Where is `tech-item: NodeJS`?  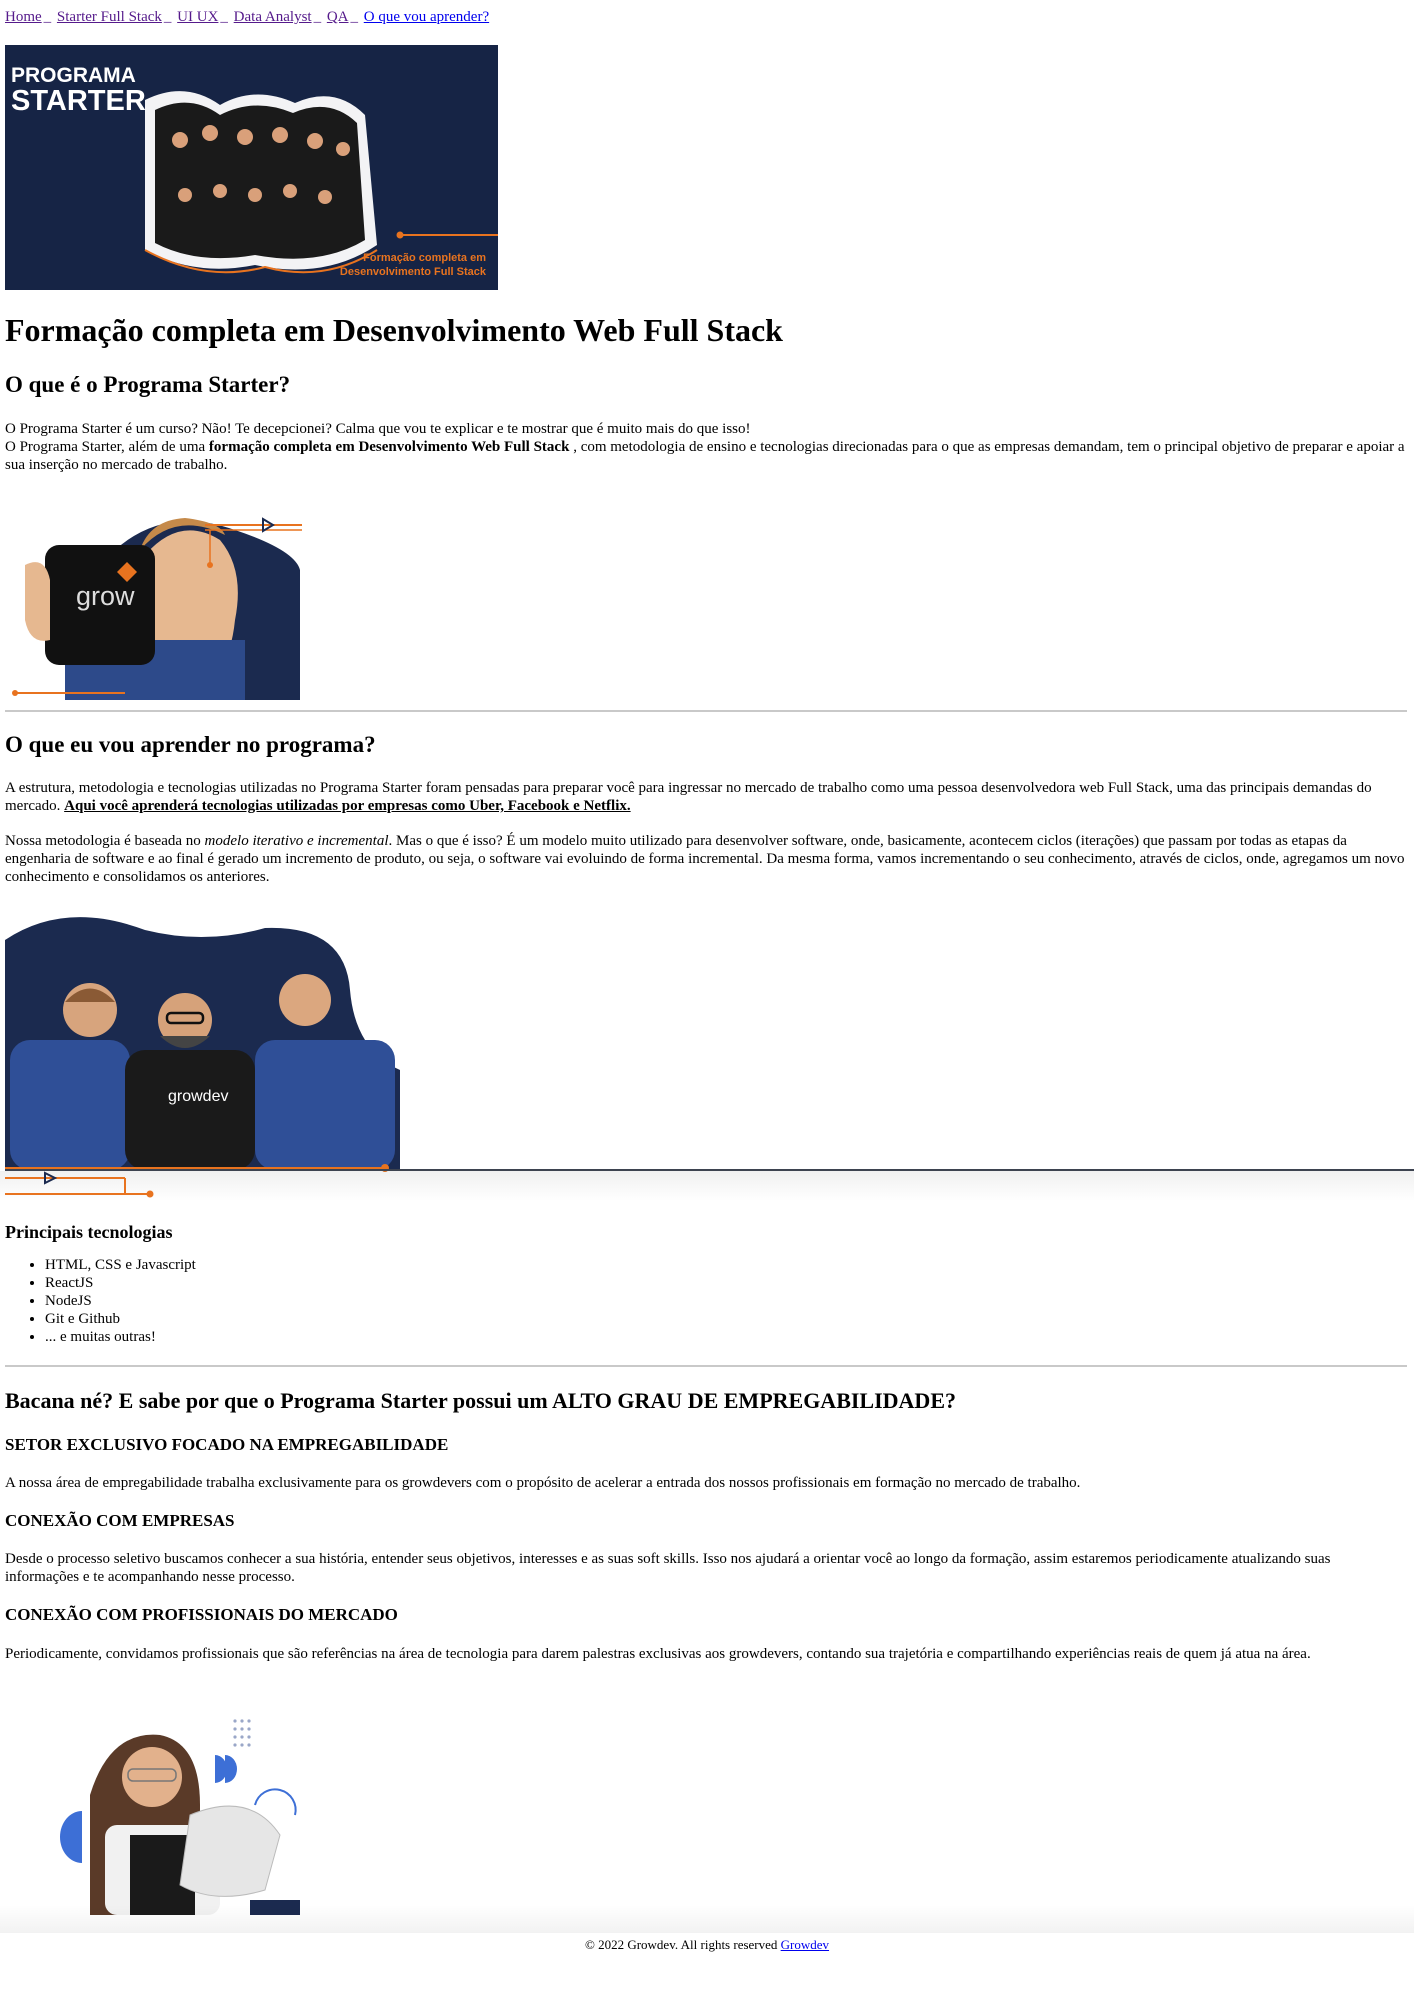
tech-item: NodeJS is located at coordinates (120, 1301).